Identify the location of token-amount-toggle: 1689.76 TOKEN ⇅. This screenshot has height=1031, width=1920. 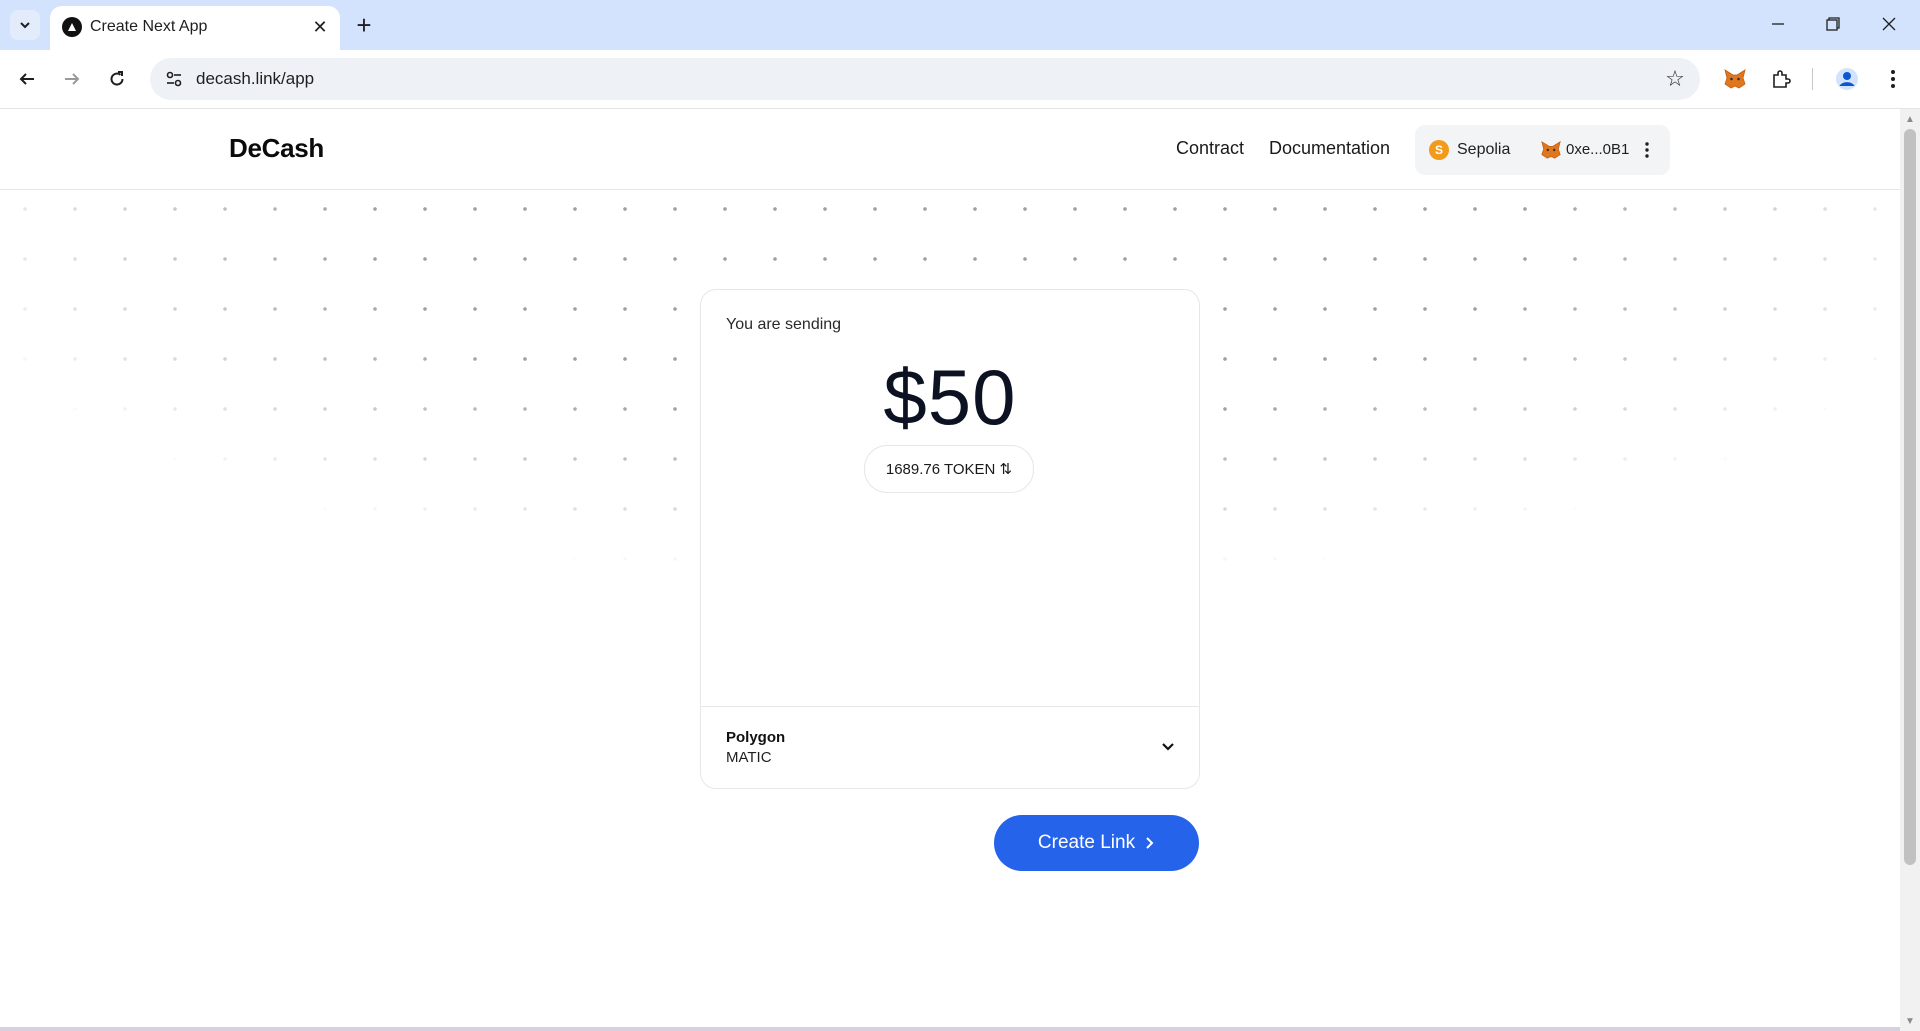
(949, 469).